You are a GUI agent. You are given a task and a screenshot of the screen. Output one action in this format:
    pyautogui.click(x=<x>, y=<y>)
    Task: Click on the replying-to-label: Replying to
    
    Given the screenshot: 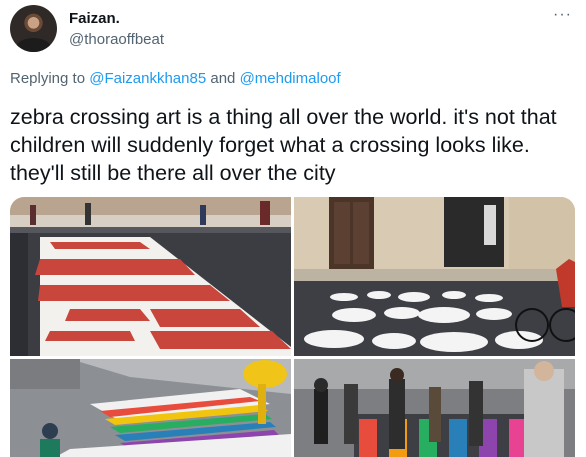 What is the action you would take?
    pyautogui.click(x=50, y=78)
    